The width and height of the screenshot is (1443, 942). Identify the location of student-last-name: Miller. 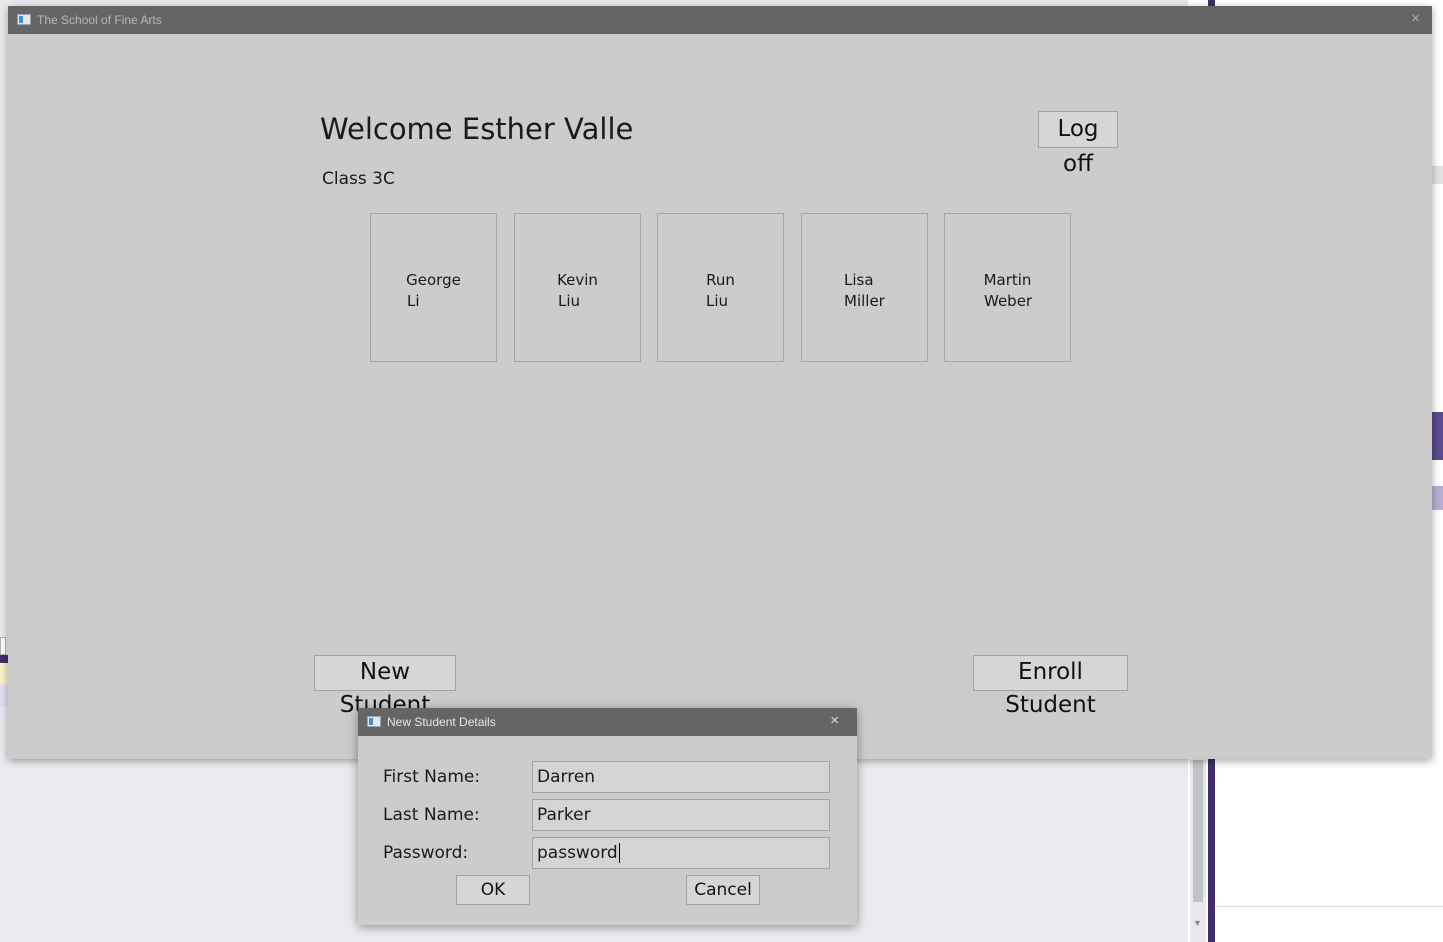
(864, 301).